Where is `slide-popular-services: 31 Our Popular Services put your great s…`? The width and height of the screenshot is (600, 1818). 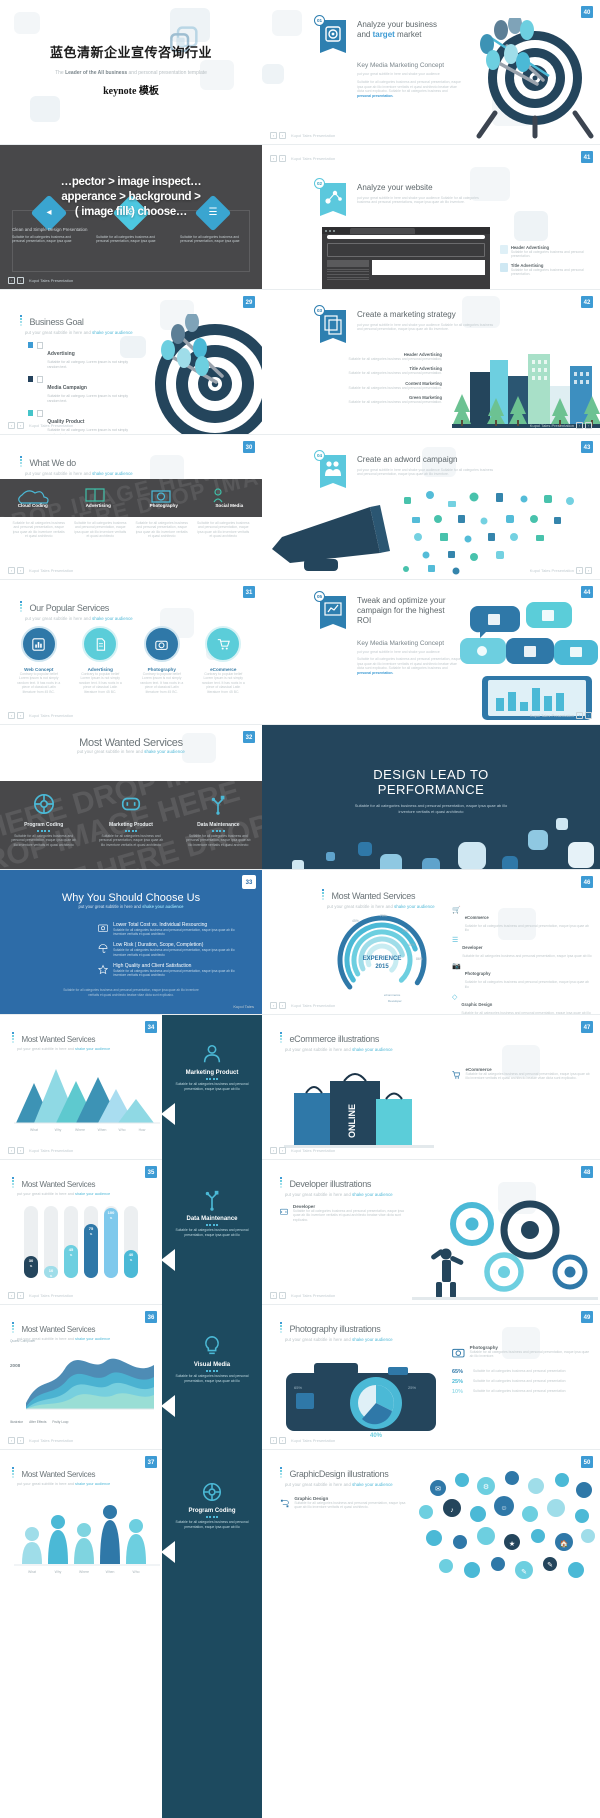 slide-popular-services: 31 Our Popular Services put your great s… is located at coordinates (131, 652).